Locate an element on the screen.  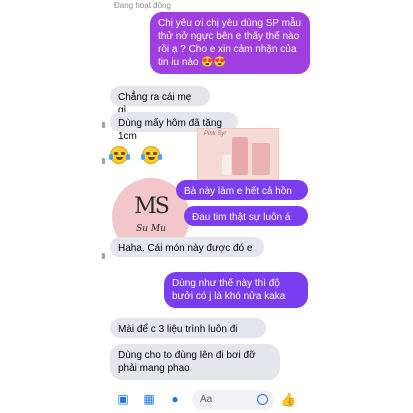
product-label: Pink Syr is located at coordinates (215, 134).